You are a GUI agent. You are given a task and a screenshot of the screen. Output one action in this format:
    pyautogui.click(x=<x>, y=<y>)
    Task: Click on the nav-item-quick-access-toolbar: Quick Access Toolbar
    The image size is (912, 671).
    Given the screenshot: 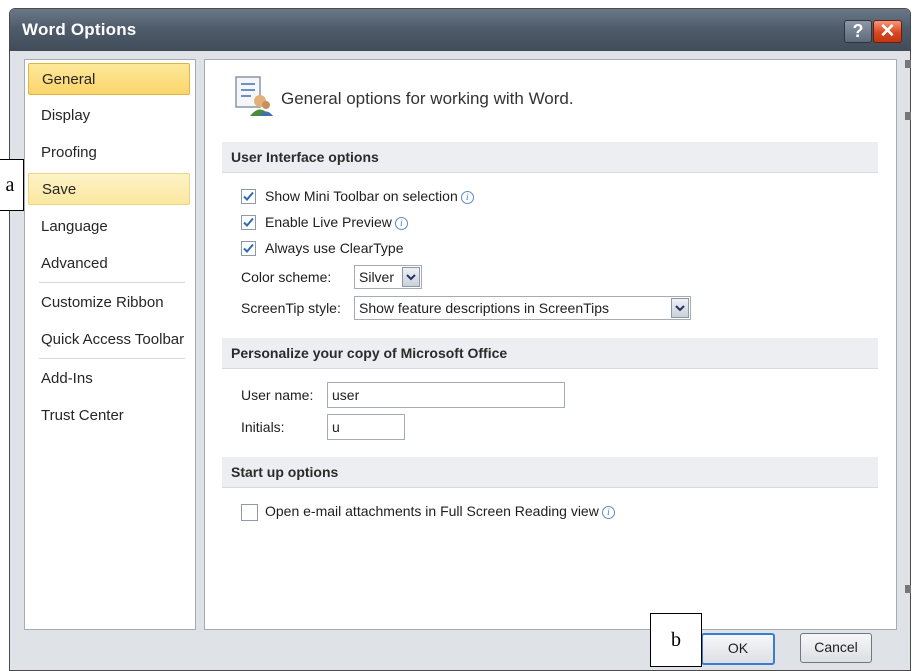 What is the action you would take?
    pyautogui.click(x=109, y=340)
    